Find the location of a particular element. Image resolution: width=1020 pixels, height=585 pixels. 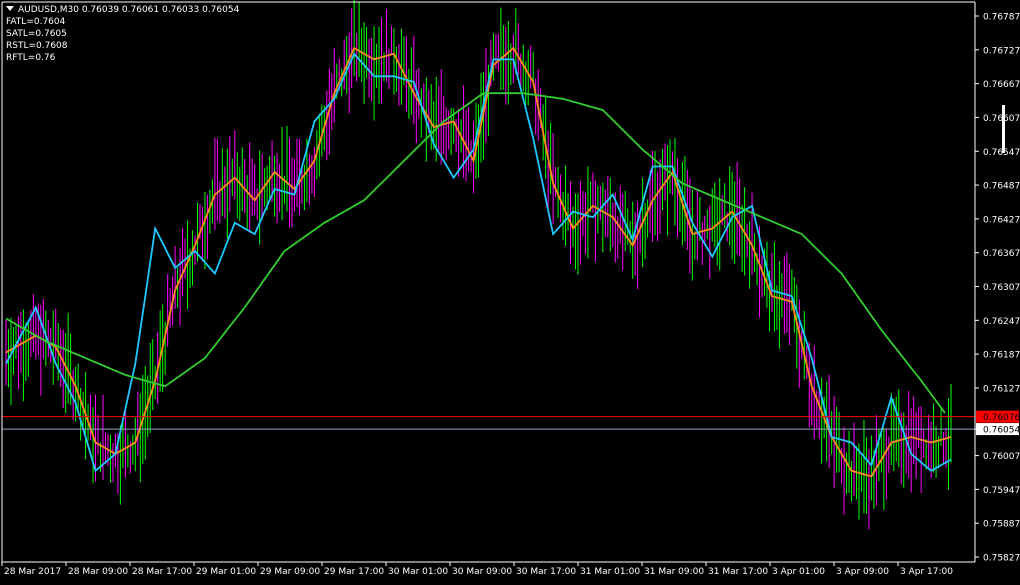

satl-label: SATL=0.7605 is located at coordinates (36, 34).